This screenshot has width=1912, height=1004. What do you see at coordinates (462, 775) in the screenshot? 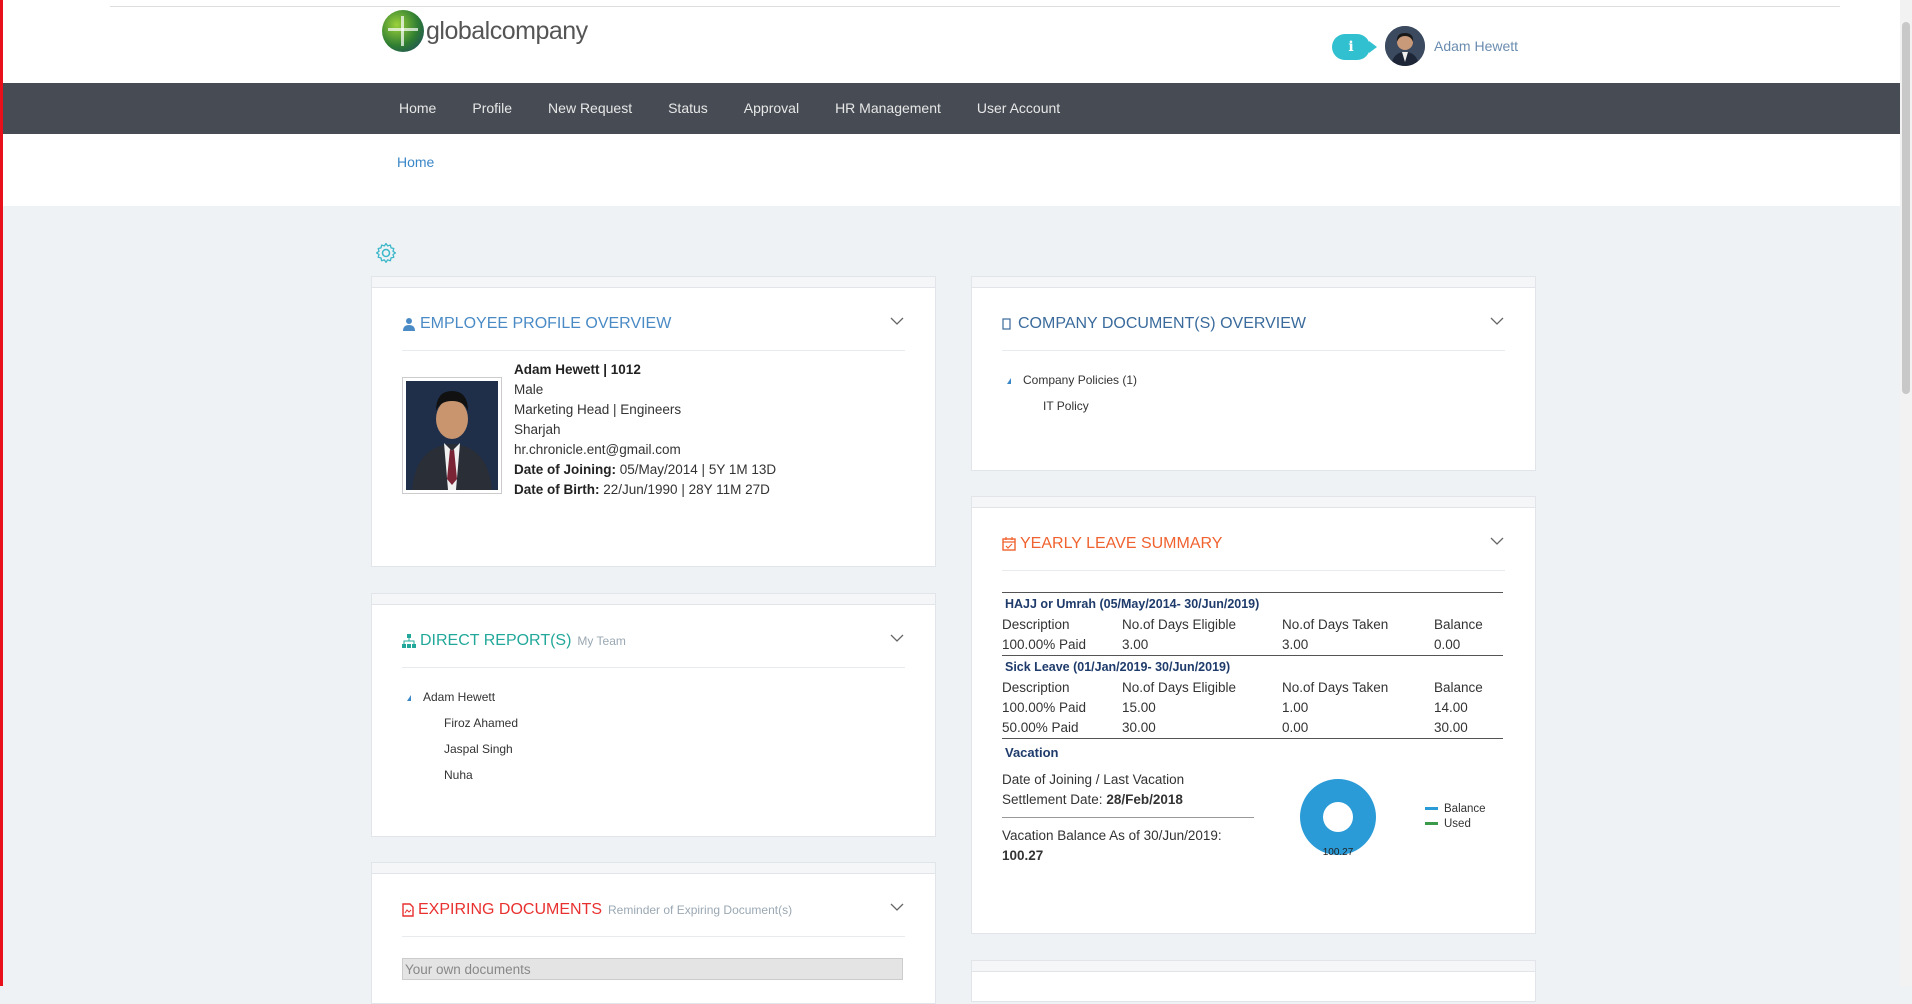
I see `tree-node: Nuha` at bounding box center [462, 775].